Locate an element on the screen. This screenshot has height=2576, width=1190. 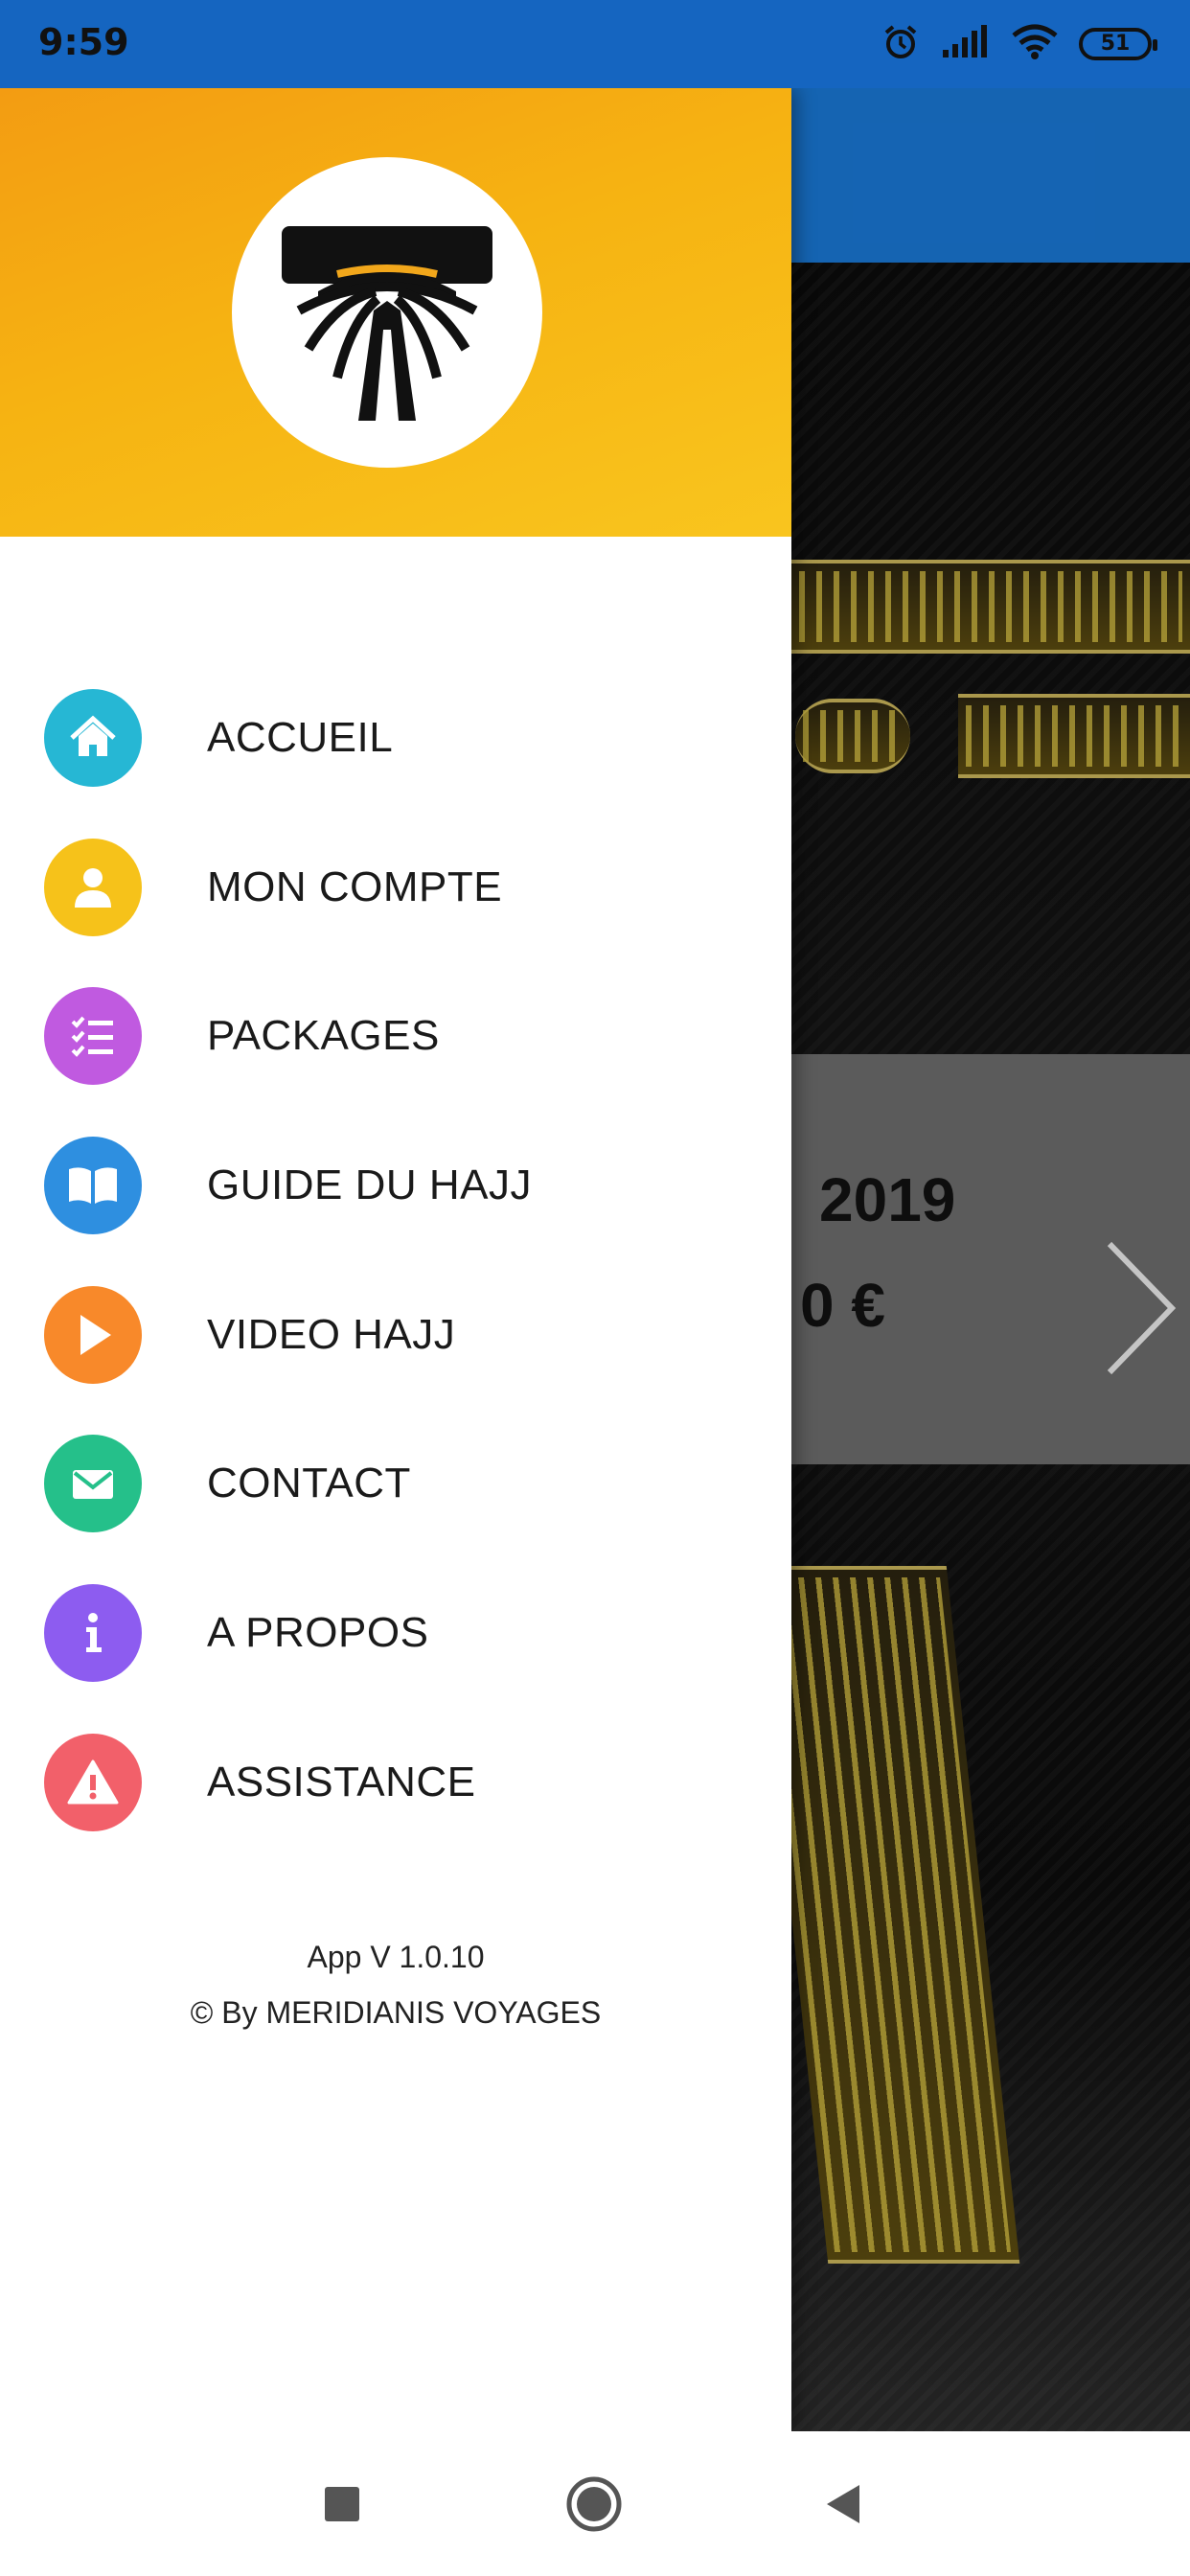
menu-item-packages: PACKAGES is located at coordinates (396, 1036).